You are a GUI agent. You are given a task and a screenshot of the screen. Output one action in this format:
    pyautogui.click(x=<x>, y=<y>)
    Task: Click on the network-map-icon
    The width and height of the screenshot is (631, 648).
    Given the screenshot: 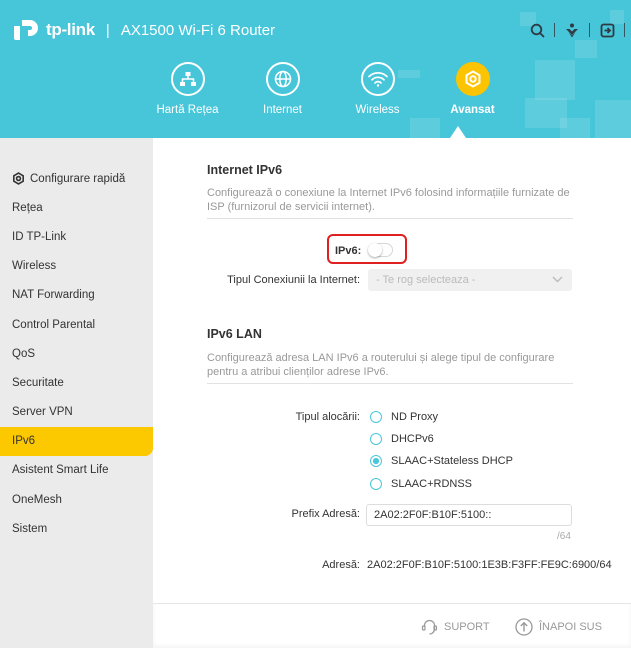 What is the action you would take?
    pyautogui.click(x=187, y=79)
    